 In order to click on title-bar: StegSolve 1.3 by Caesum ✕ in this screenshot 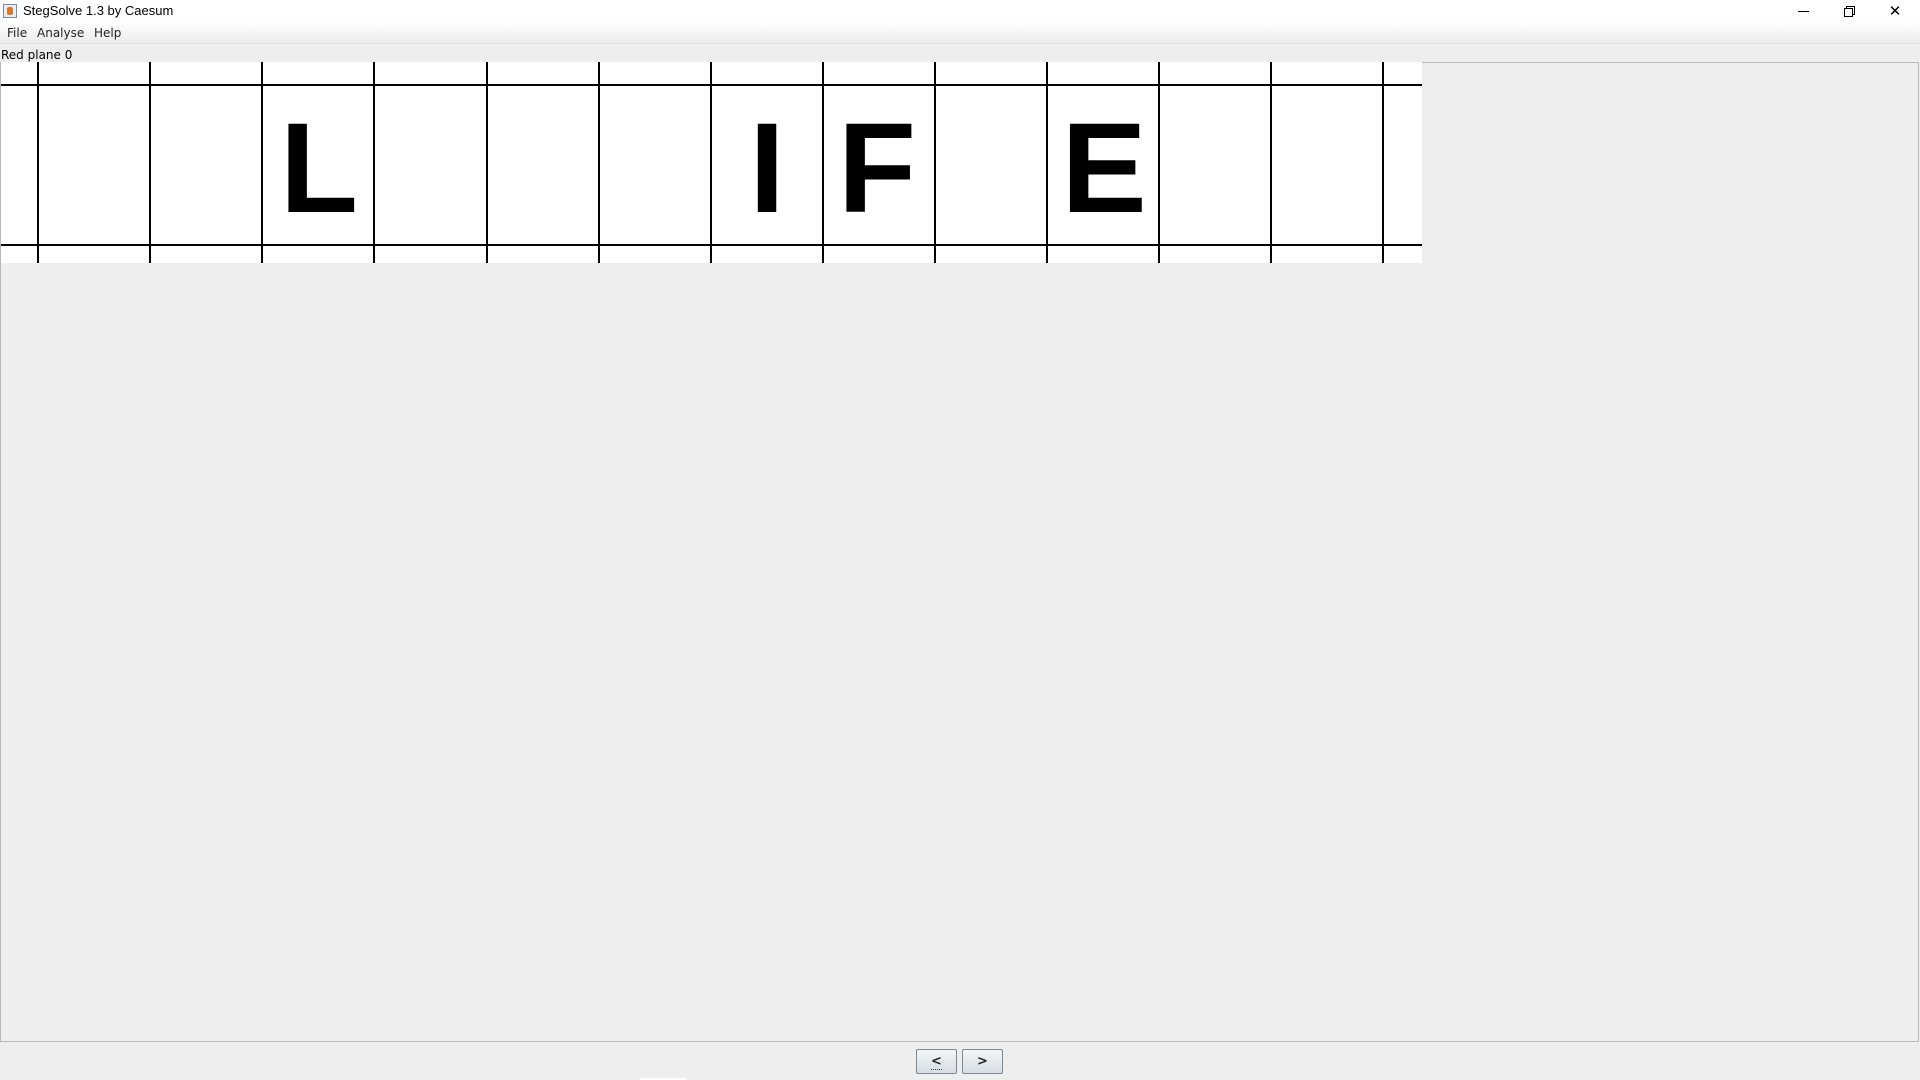, I will do `click(960, 11)`.